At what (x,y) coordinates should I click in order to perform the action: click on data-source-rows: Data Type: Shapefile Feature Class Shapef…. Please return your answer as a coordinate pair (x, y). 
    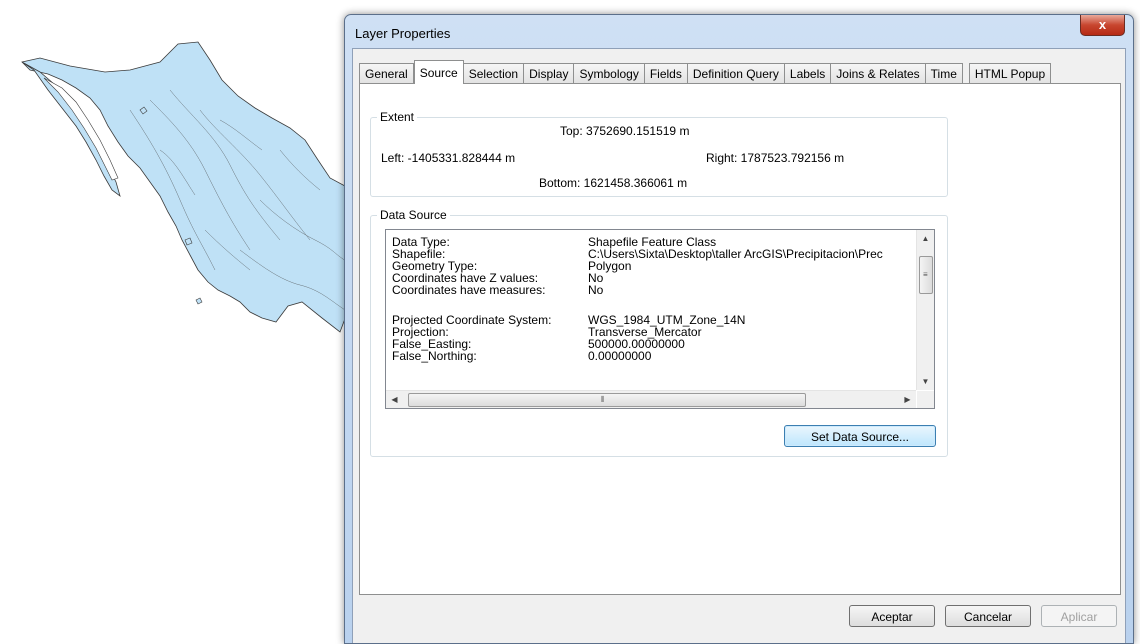
    Looking at the image, I should click on (637, 299).